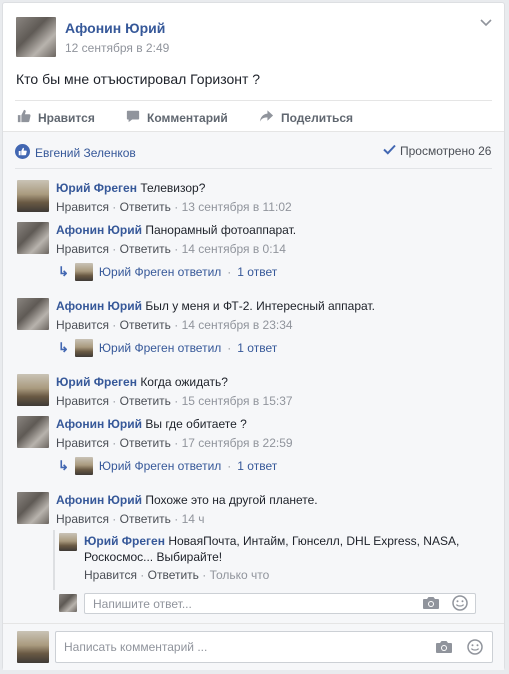 The height and width of the screenshot is (674, 509). I want to click on like-label: Нравится, so click(66, 117).